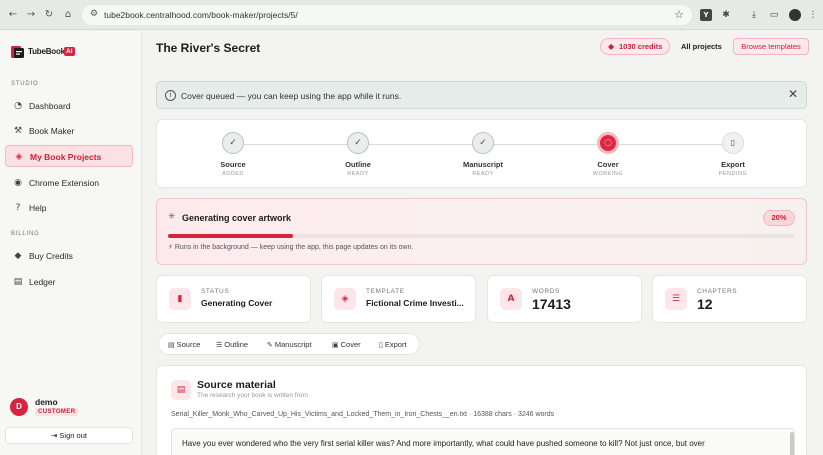  What do you see at coordinates (774, 15) in the screenshot?
I see `window-icon: ▭` at bounding box center [774, 15].